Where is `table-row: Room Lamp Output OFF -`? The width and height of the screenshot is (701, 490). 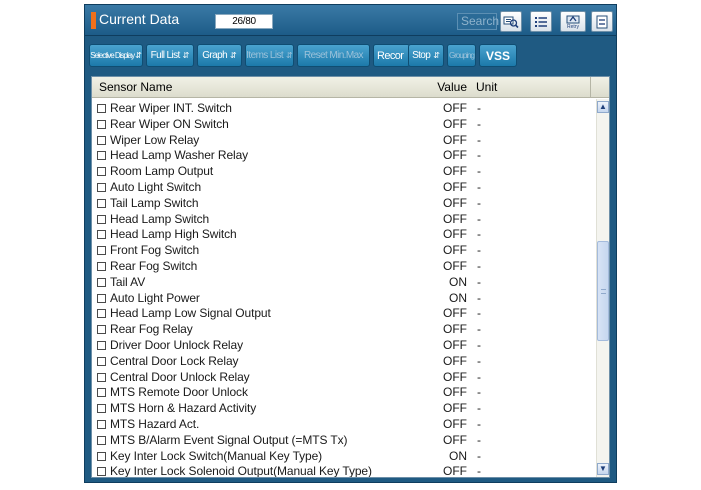
table-row: Room Lamp Output OFF - is located at coordinates (342, 172).